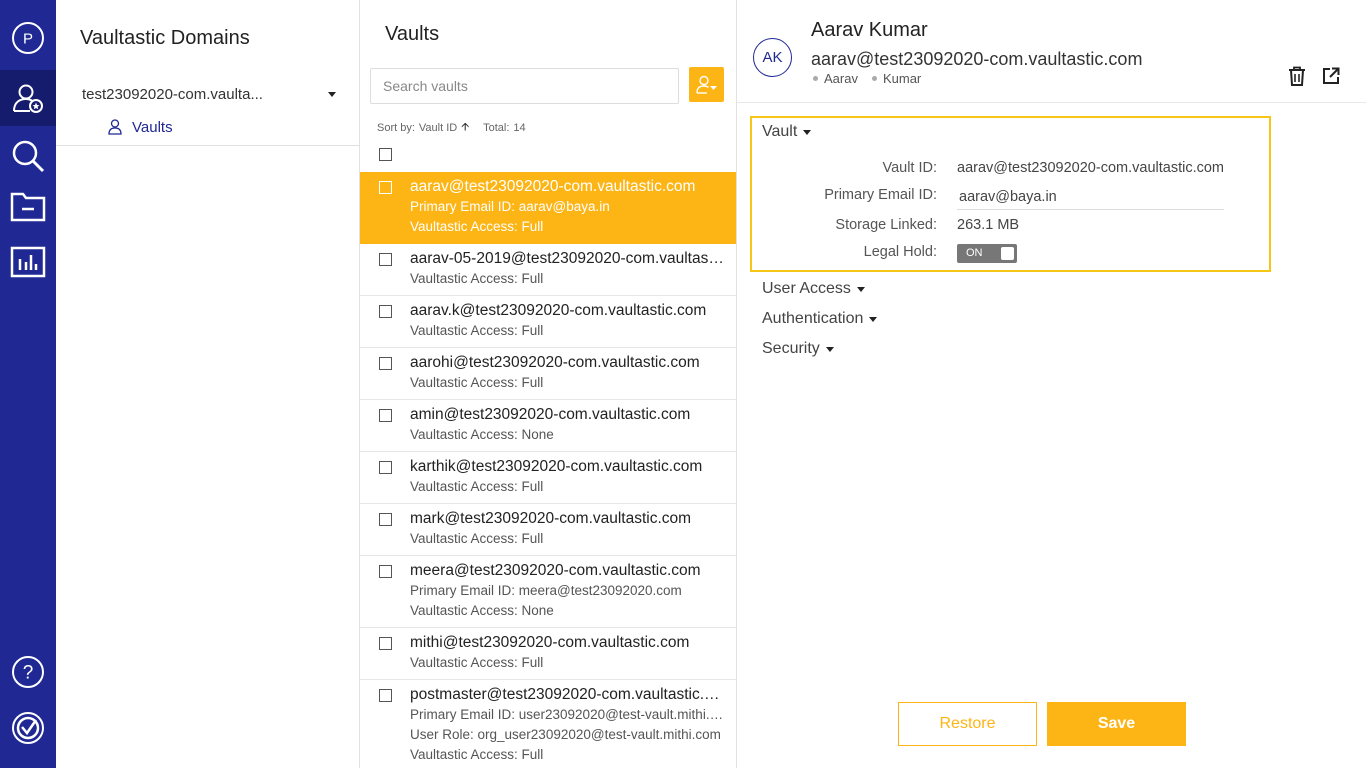  What do you see at coordinates (165, 38) in the screenshot?
I see `domains-panel-title: Vaultastic Domains` at bounding box center [165, 38].